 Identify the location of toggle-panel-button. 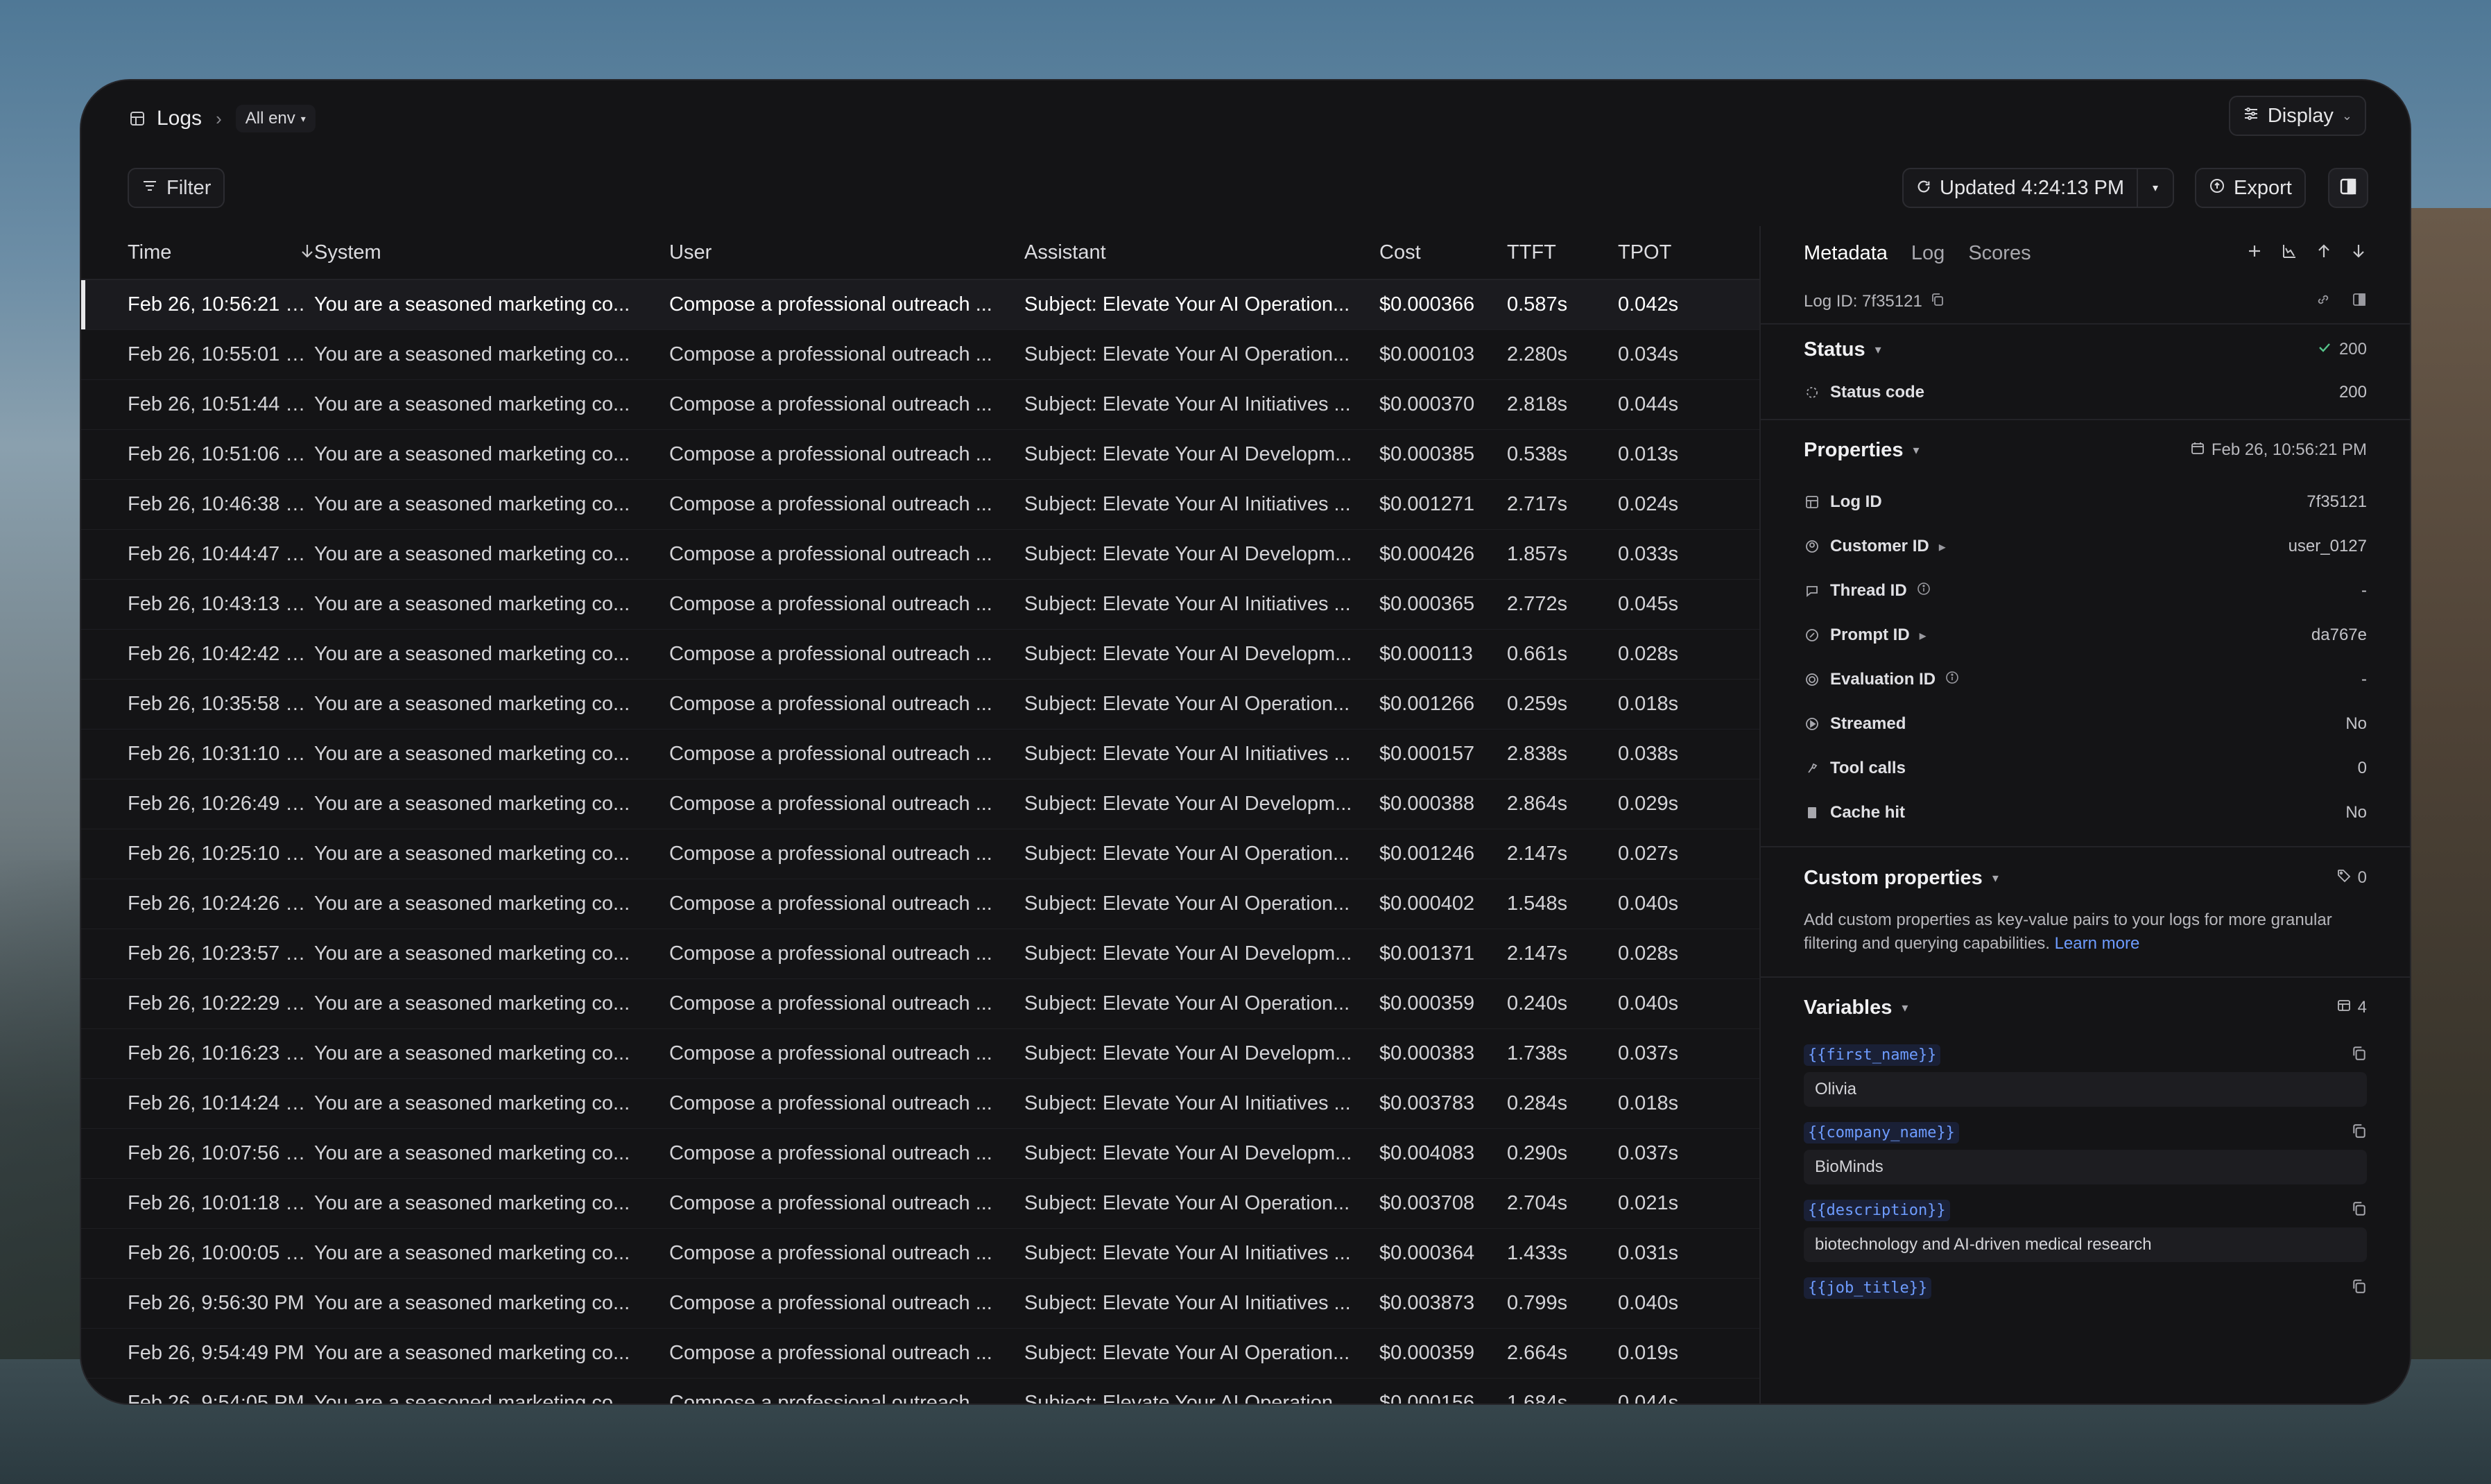
(2348, 188).